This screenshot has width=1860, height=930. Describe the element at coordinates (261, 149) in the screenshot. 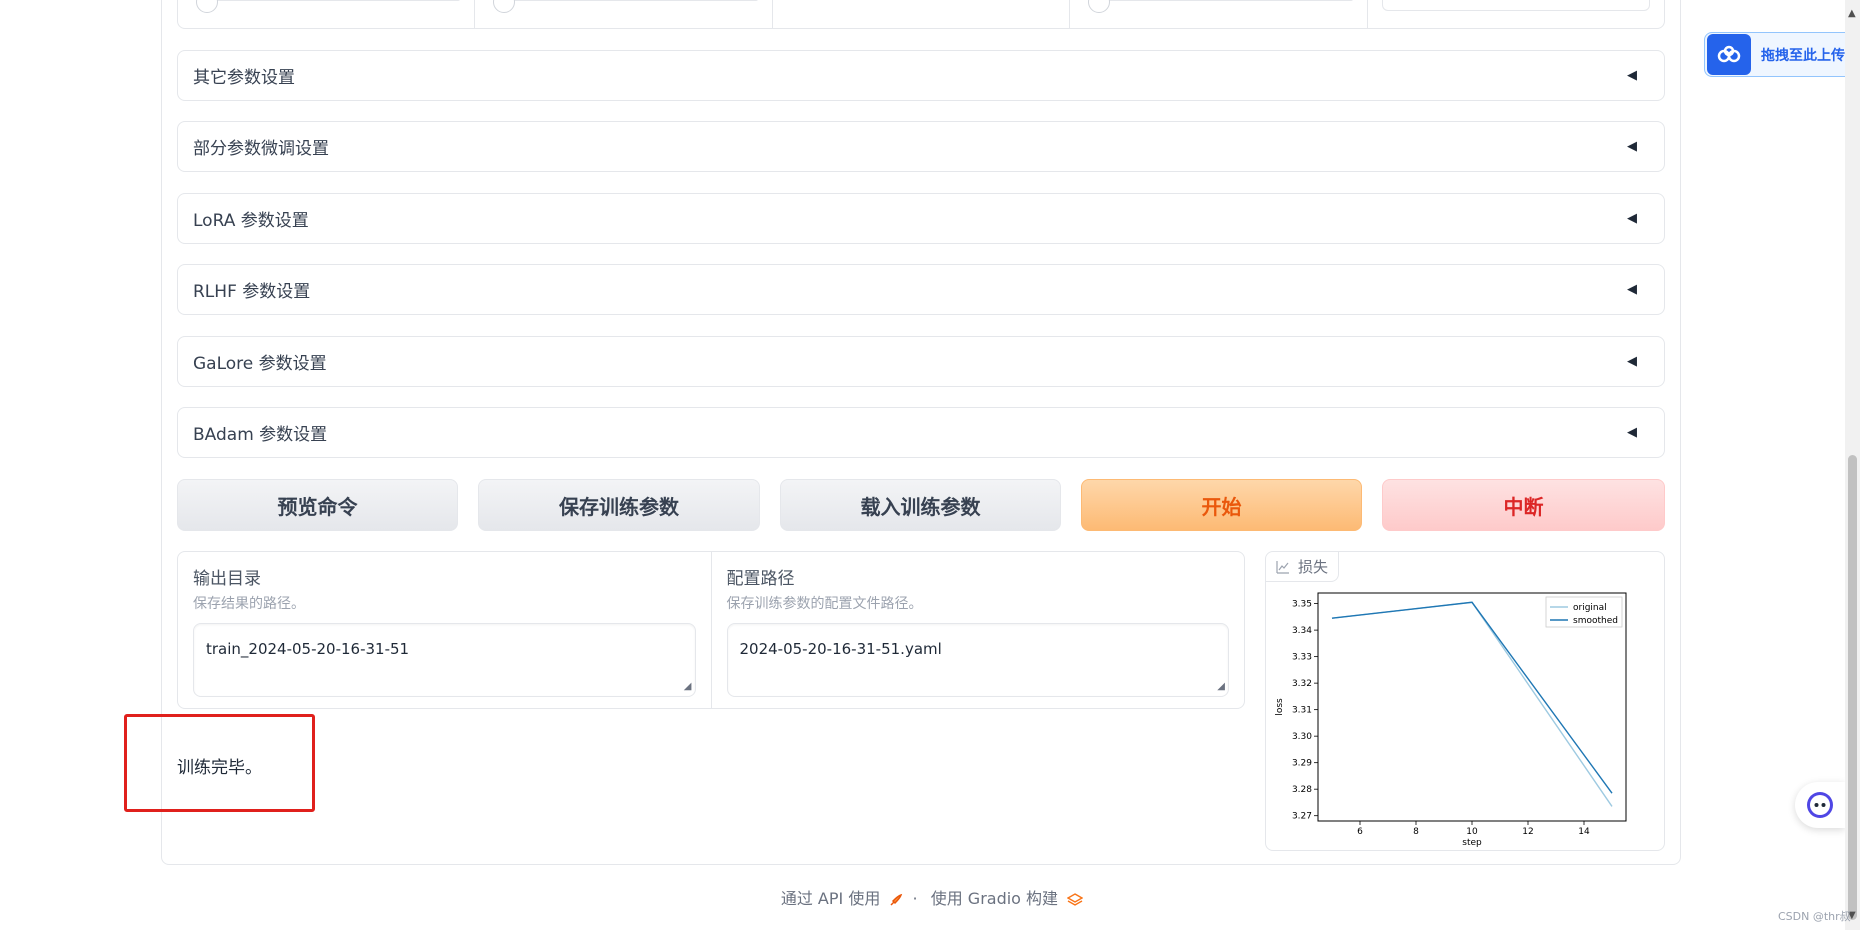

I see `accordion-label: 部分参数微调设置` at that location.